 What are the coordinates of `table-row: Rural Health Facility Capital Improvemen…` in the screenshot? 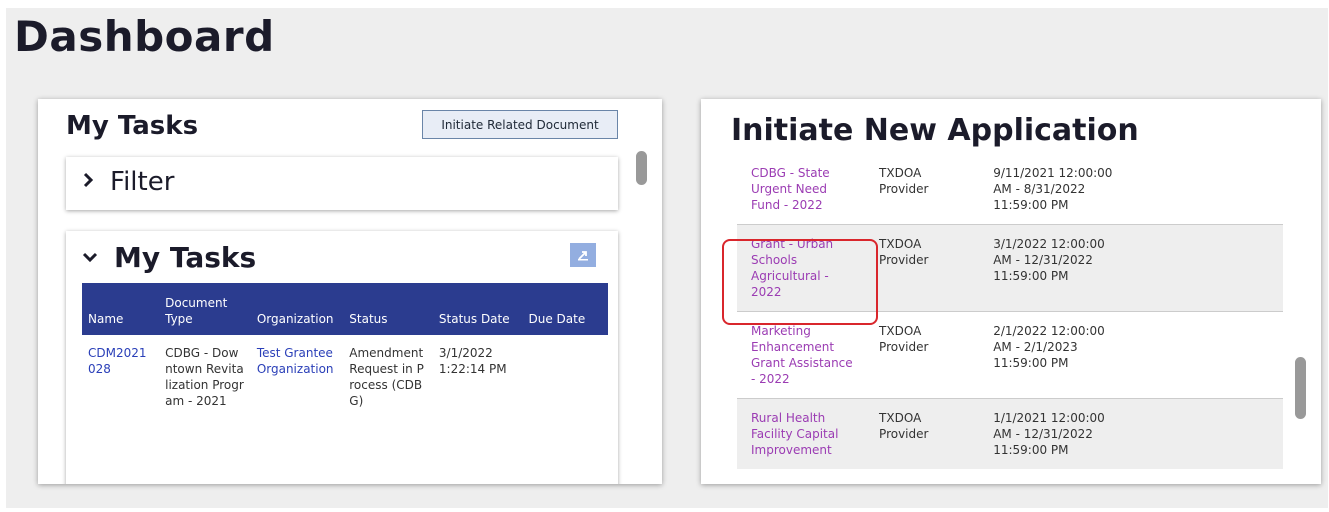 It's located at (1010, 433).